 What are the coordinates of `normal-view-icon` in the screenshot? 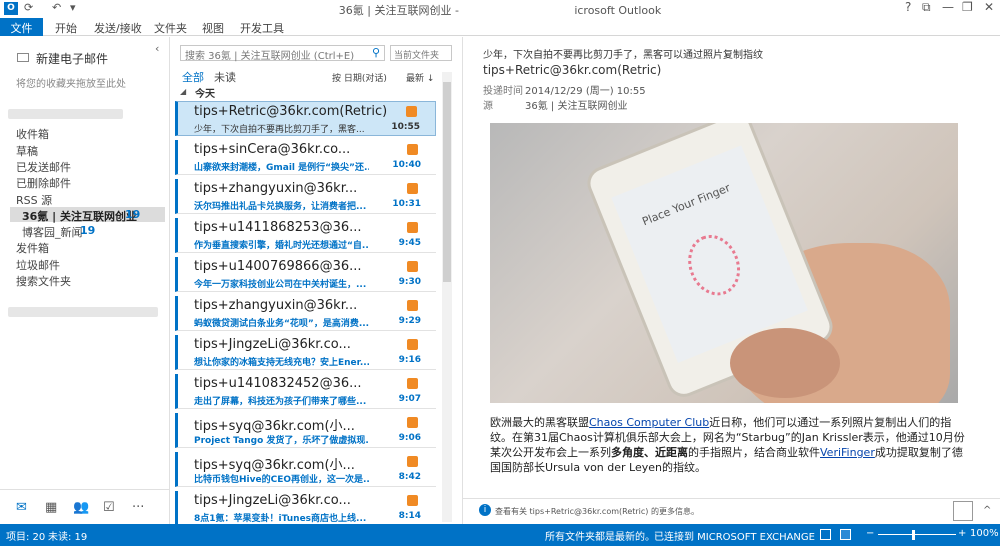 It's located at (825, 534).